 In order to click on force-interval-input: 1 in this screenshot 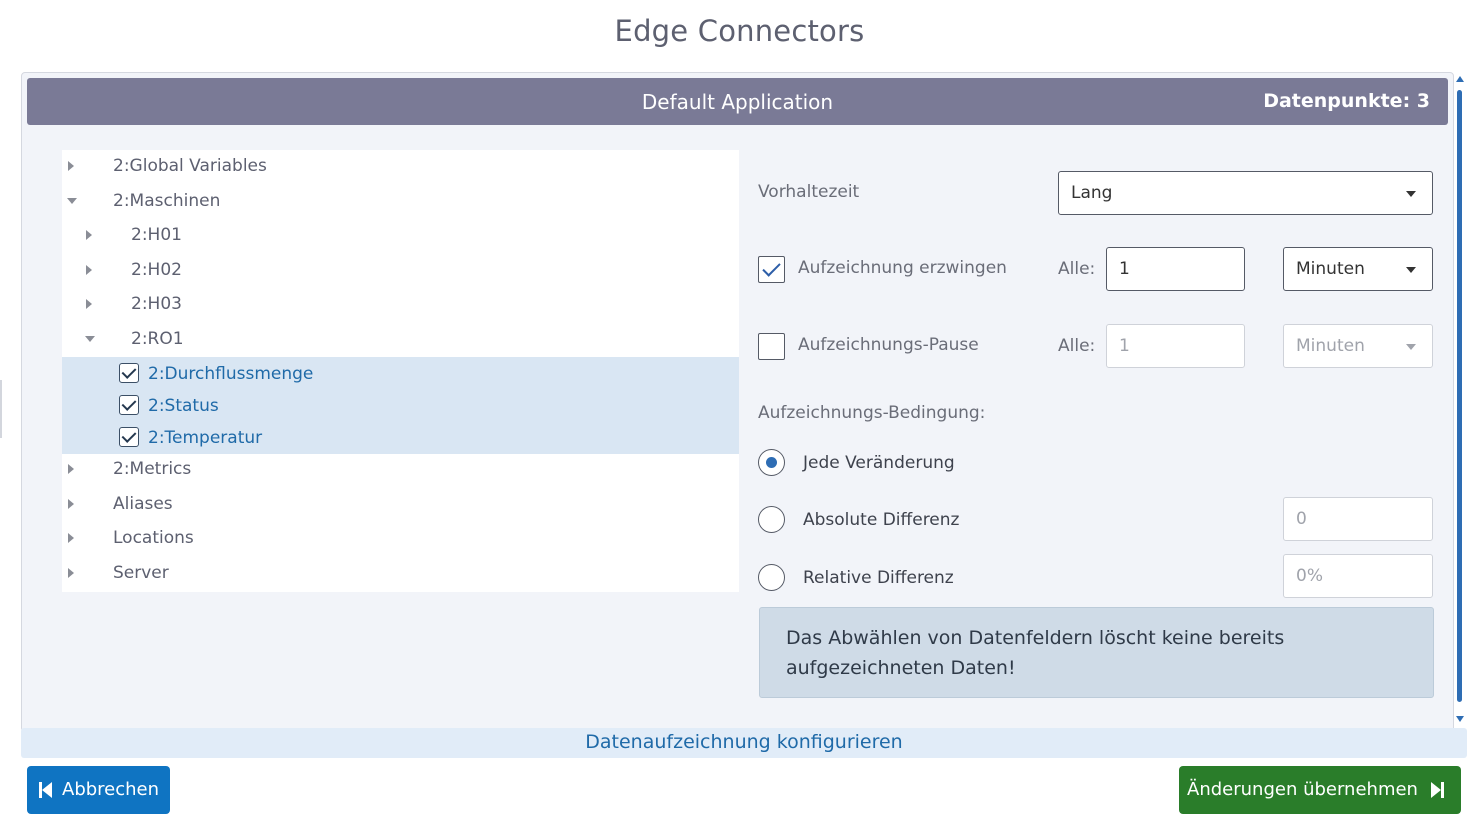, I will do `click(1175, 269)`.